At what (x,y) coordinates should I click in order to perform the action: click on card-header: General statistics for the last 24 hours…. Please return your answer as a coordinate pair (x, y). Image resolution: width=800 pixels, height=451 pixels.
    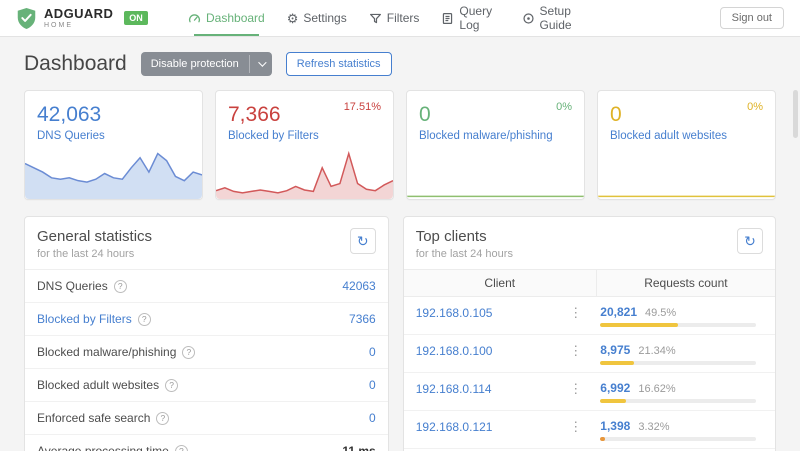
    Looking at the image, I should click on (206, 243).